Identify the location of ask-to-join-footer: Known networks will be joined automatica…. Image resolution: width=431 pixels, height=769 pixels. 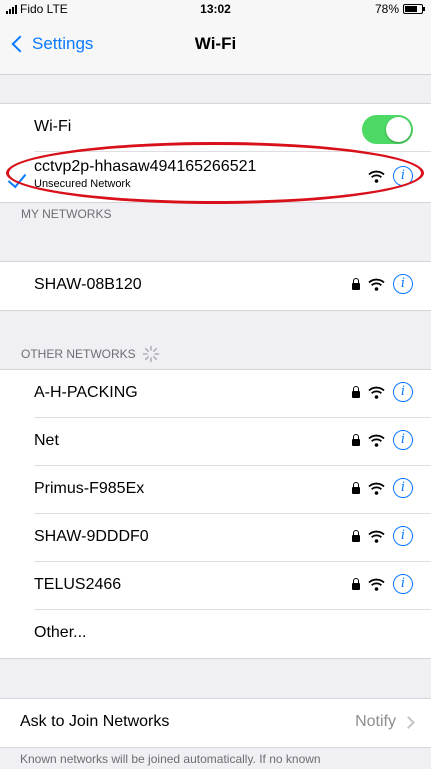
(170, 759).